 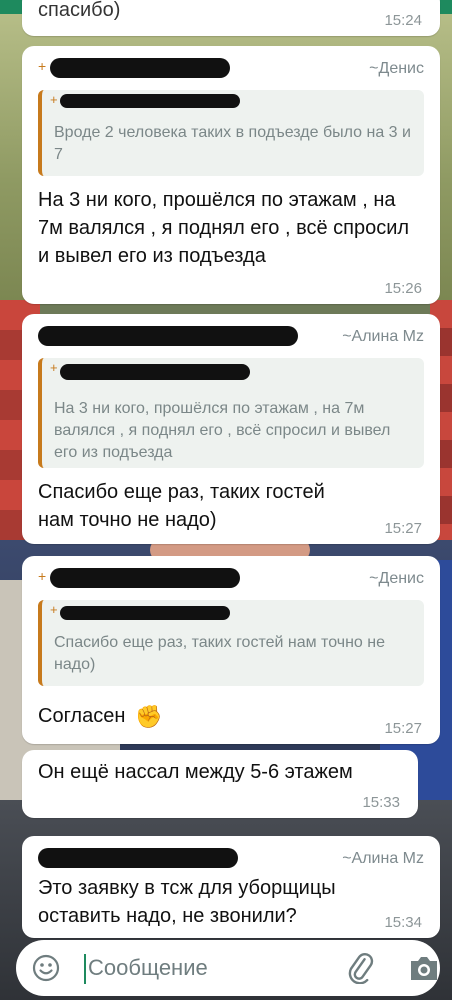 I want to click on message-time: 15:26, so click(x=403, y=288).